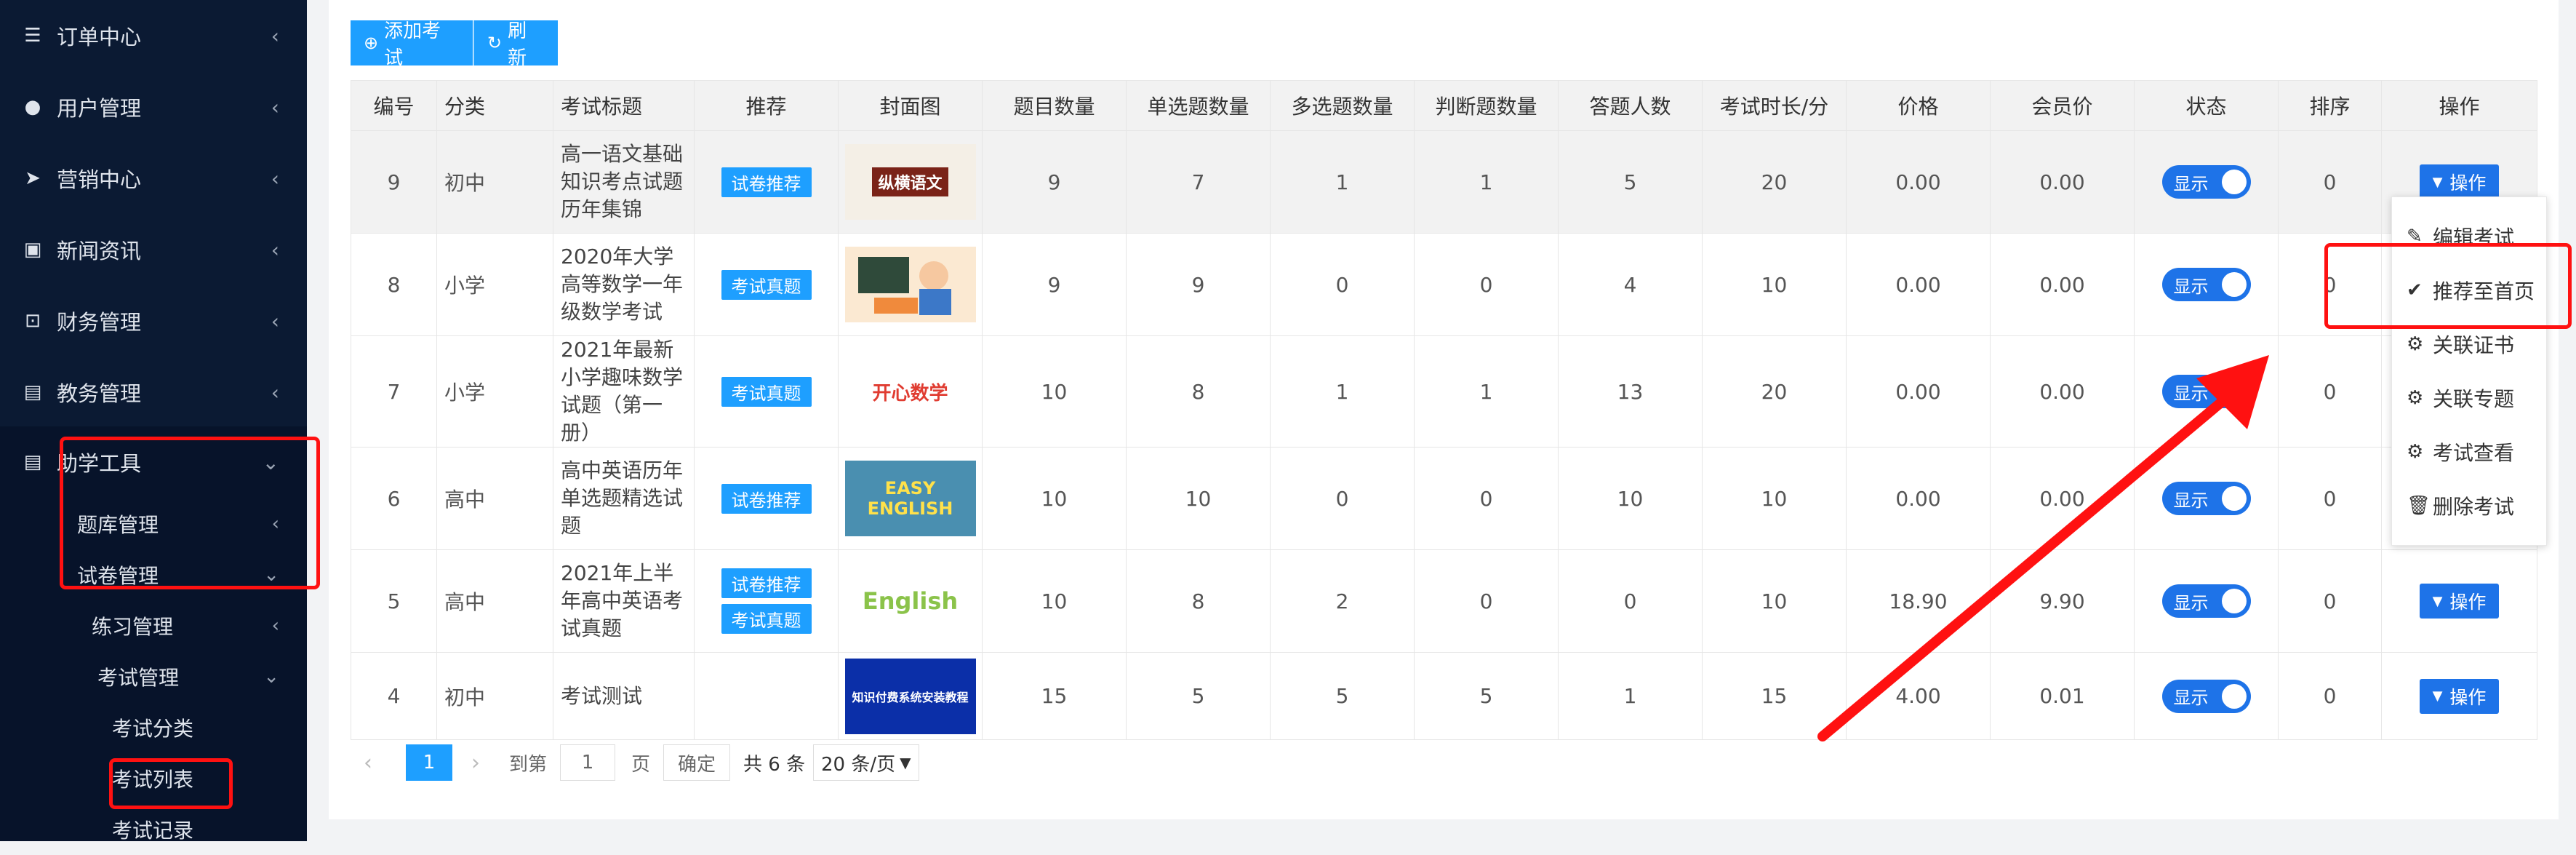  What do you see at coordinates (858, 764) in the screenshot?
I see `page-size-value: 20 条/页` at bounding box center [858, 764].